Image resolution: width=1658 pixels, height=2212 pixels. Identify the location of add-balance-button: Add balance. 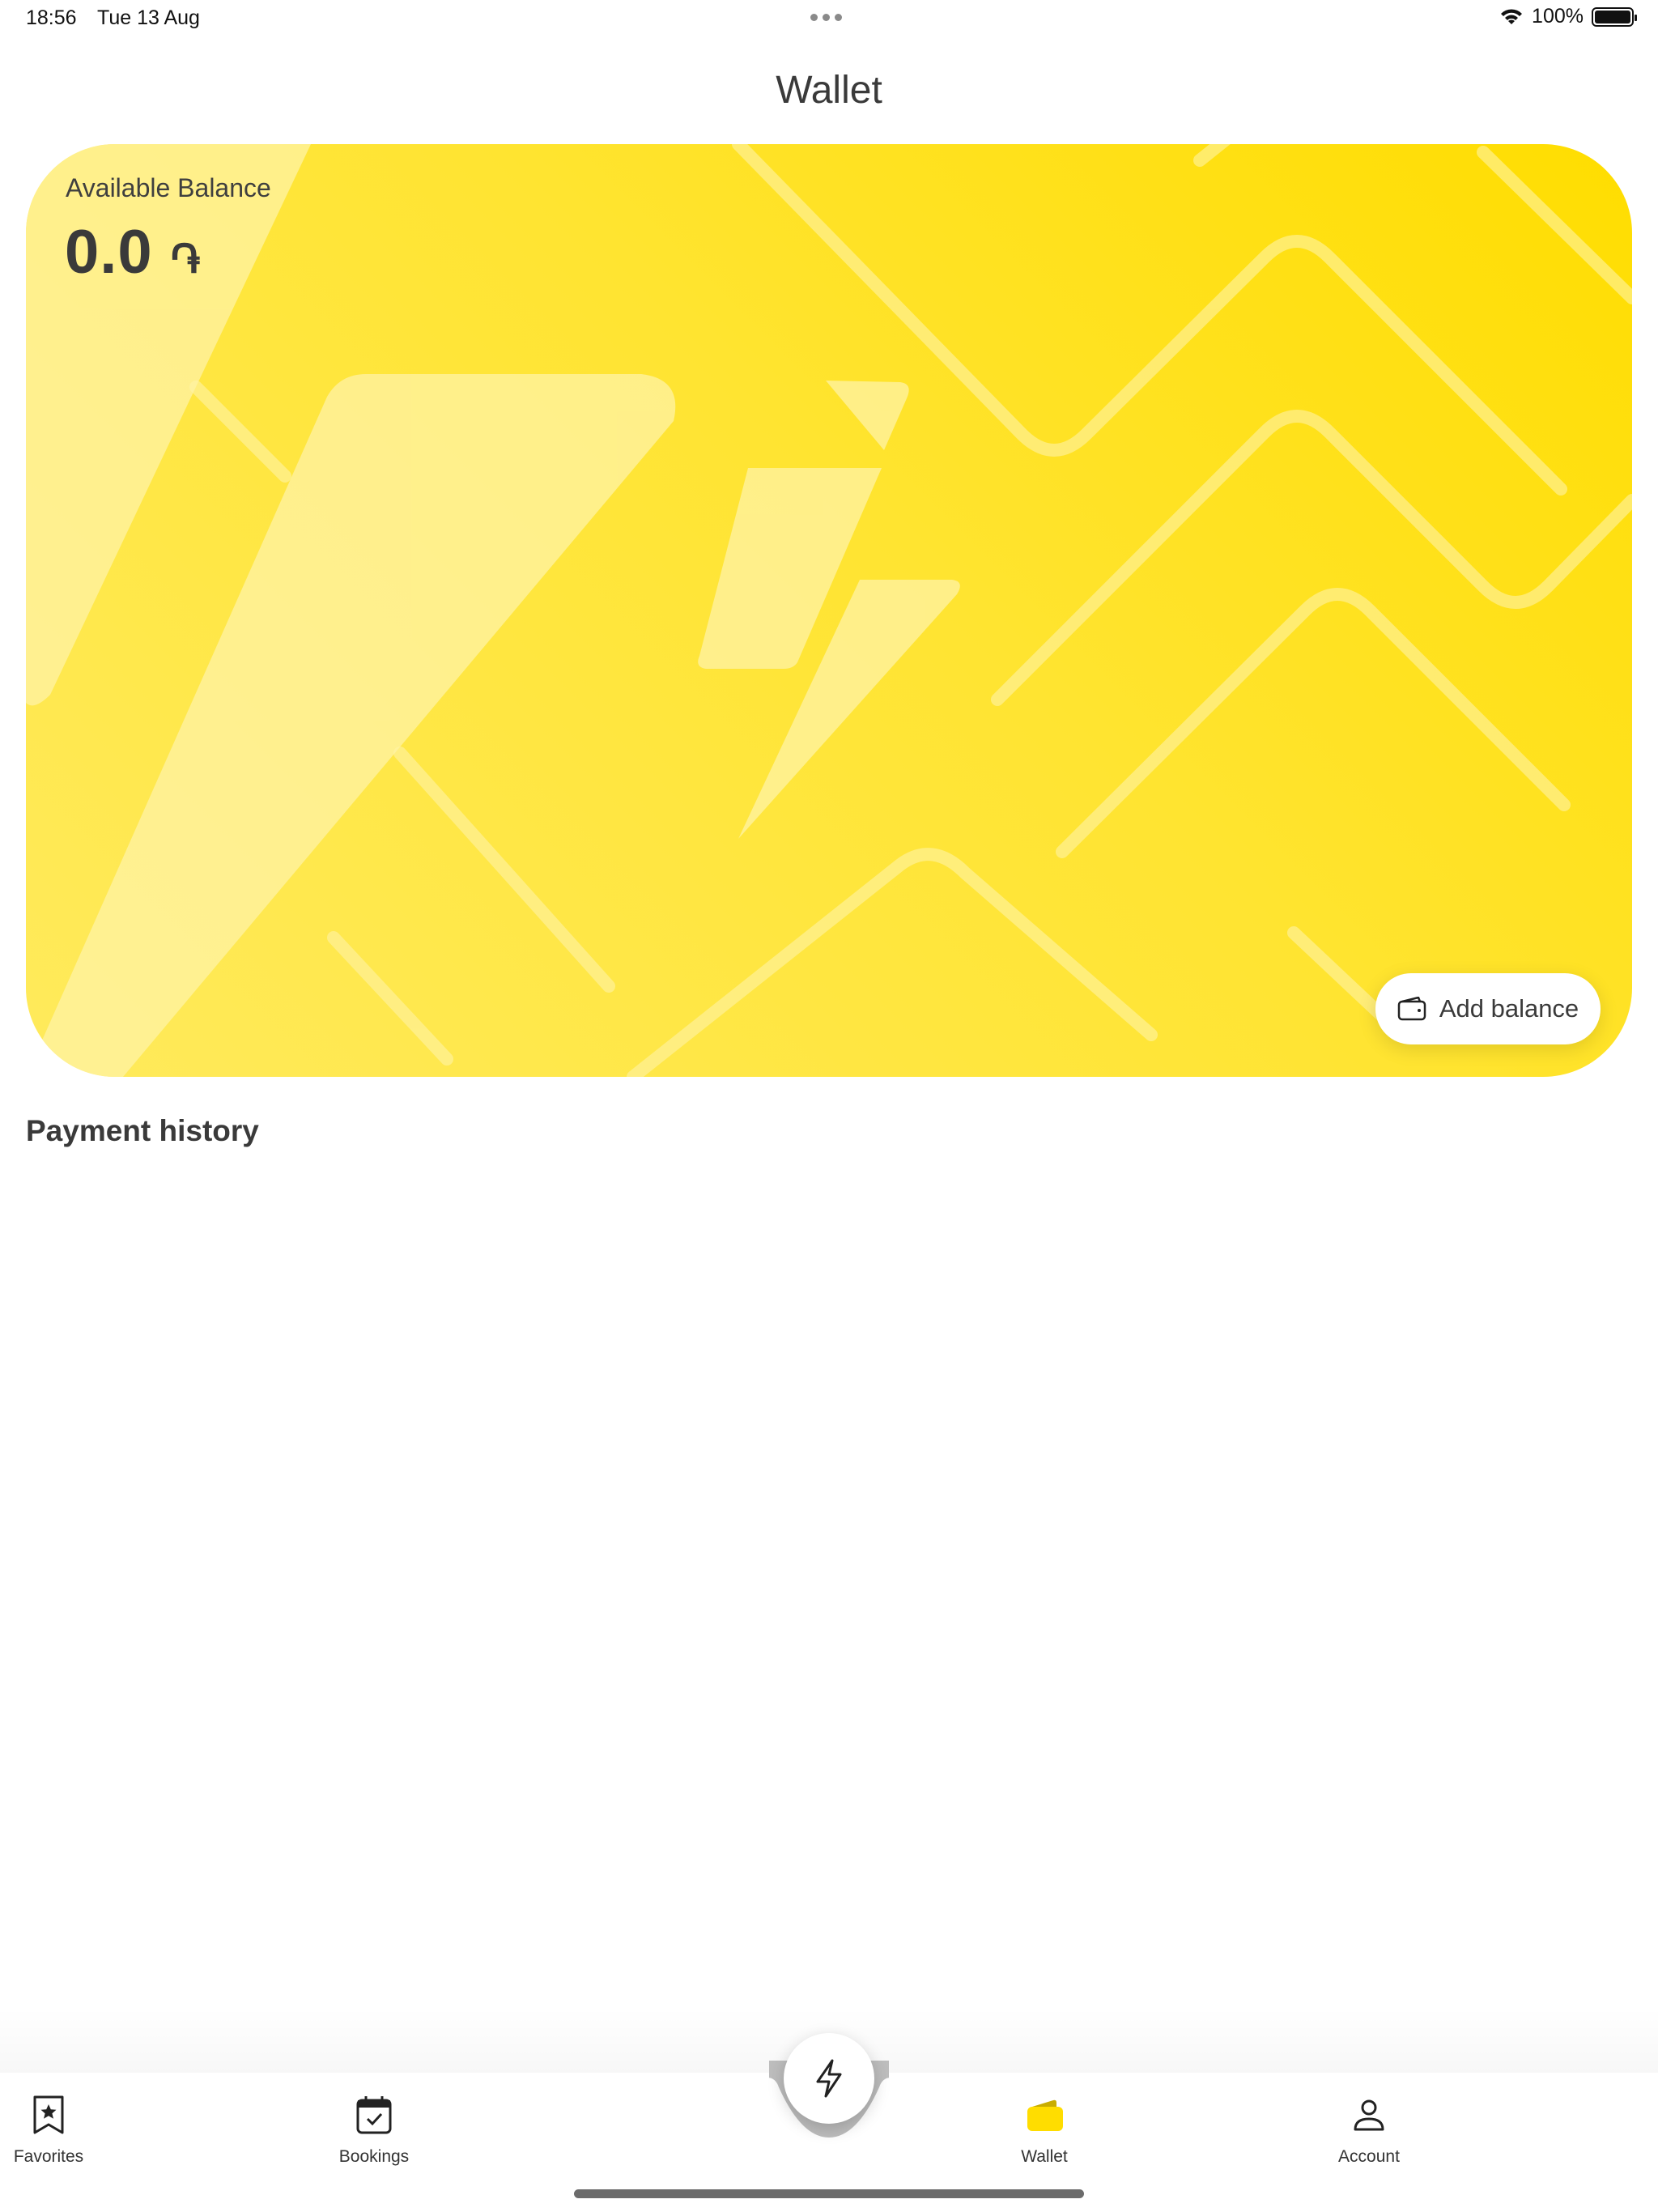
(1488, 1009).